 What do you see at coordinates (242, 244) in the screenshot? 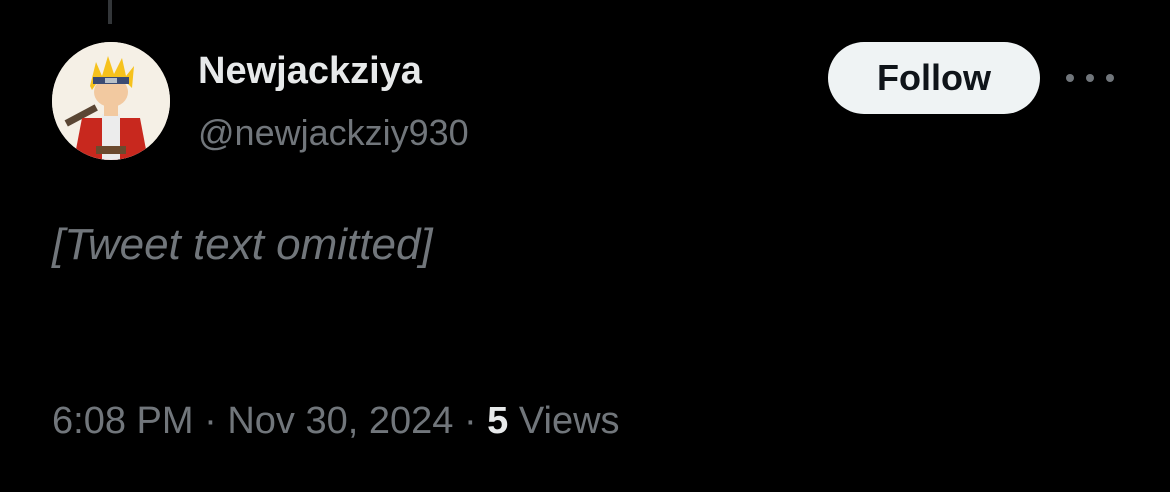
I see `tweet-text: [Tweet text omitted]` at bounding box center [242, 244].